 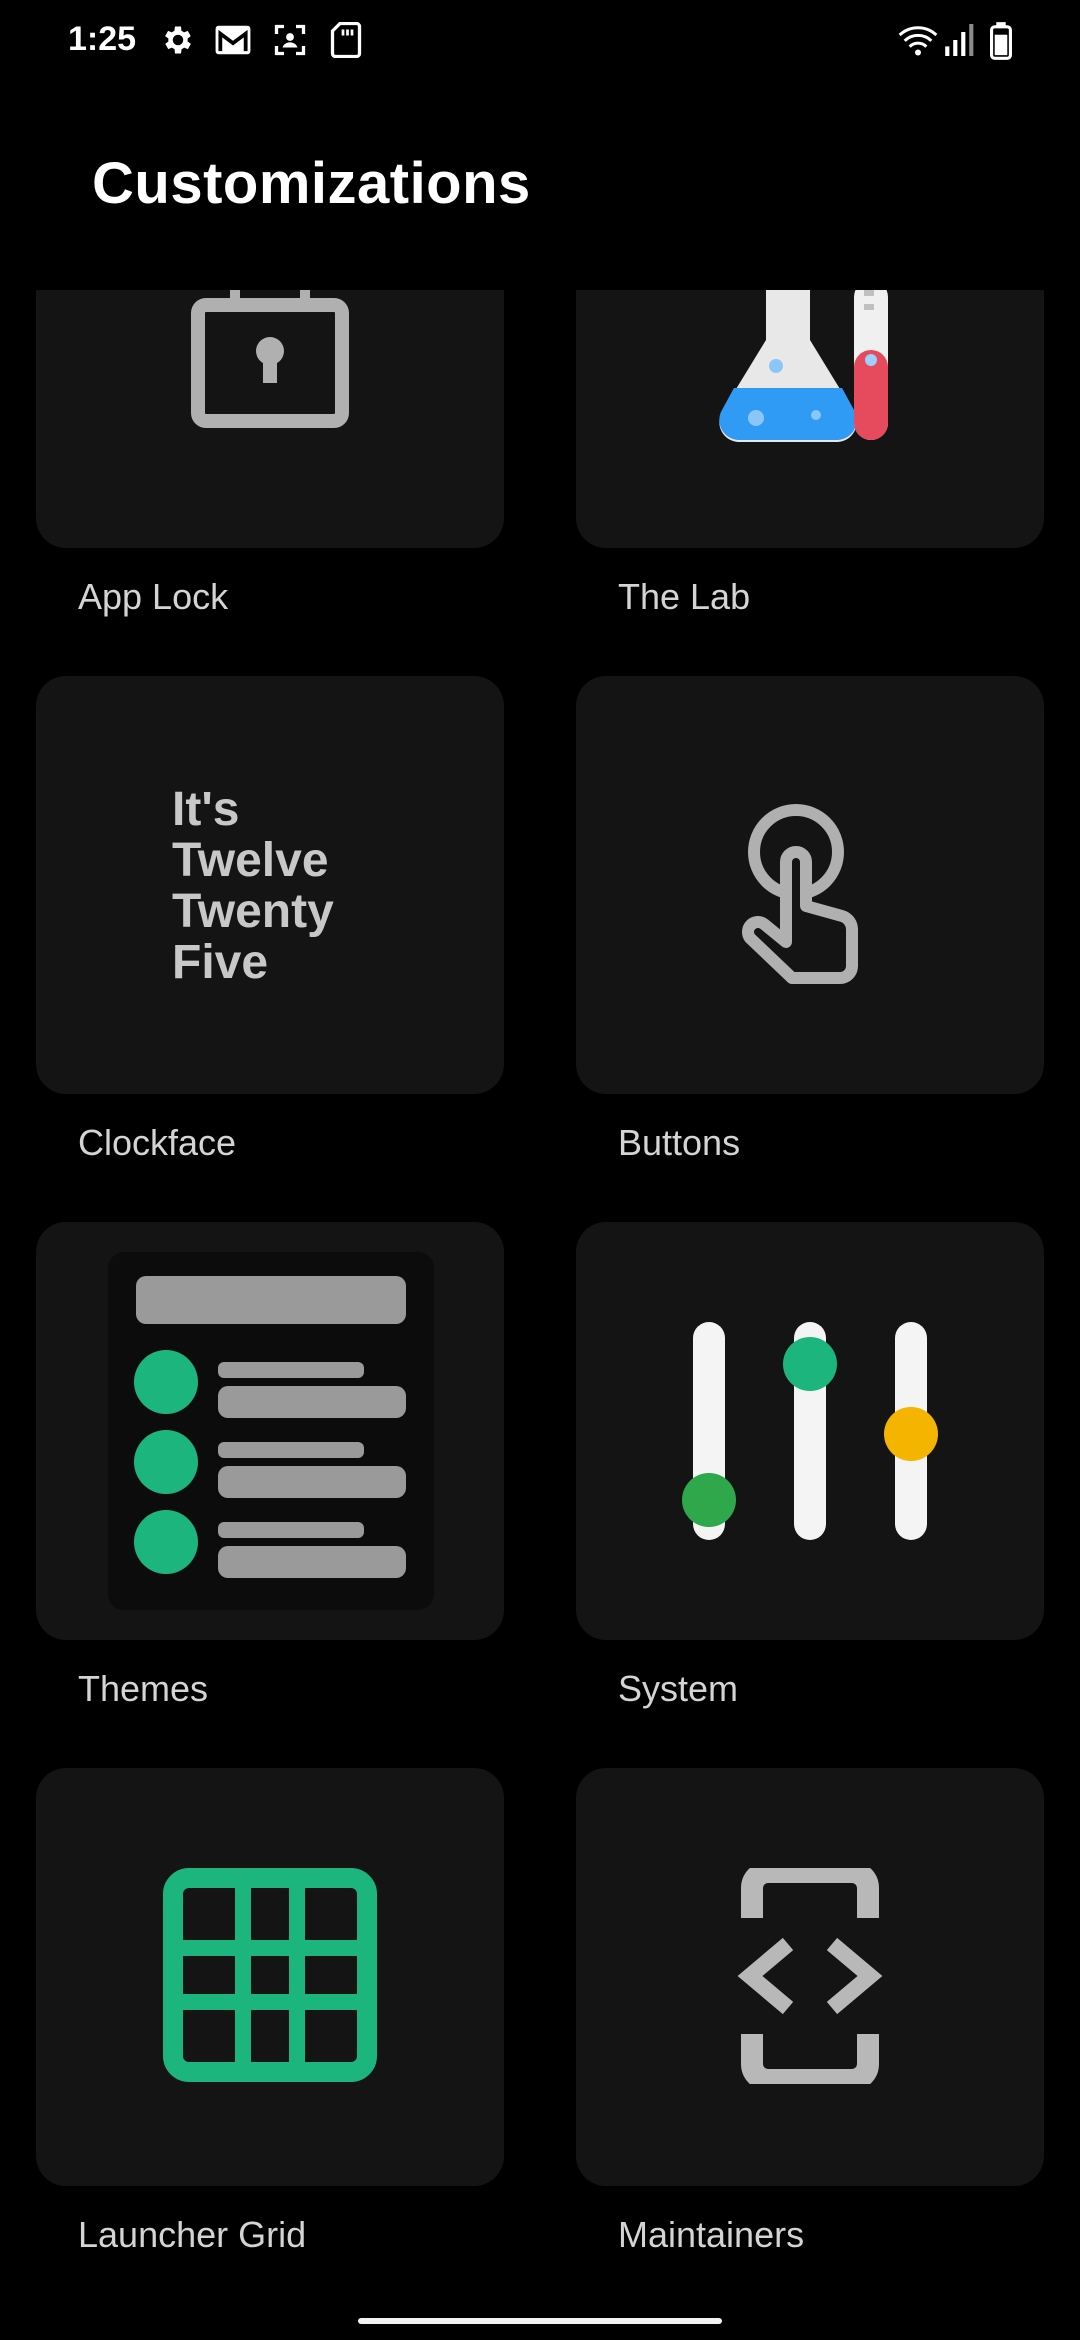 I want to click on clock-text-preview: It's Twelve Twenty Five, so click(x=253, y=886).